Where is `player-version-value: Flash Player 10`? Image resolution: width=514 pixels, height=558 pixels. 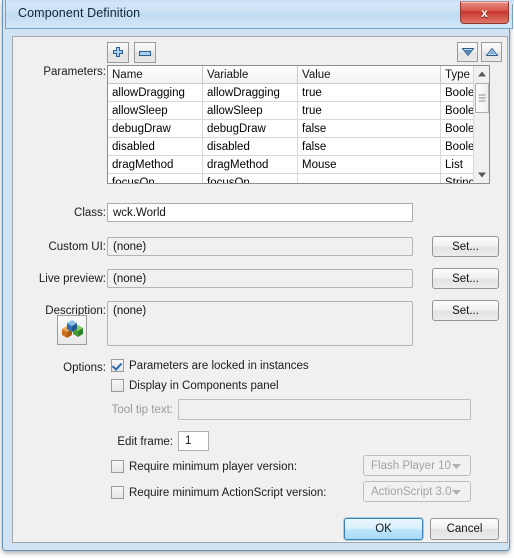
player-version-value: Flash Player 10 is located at coordinates (411, 465).